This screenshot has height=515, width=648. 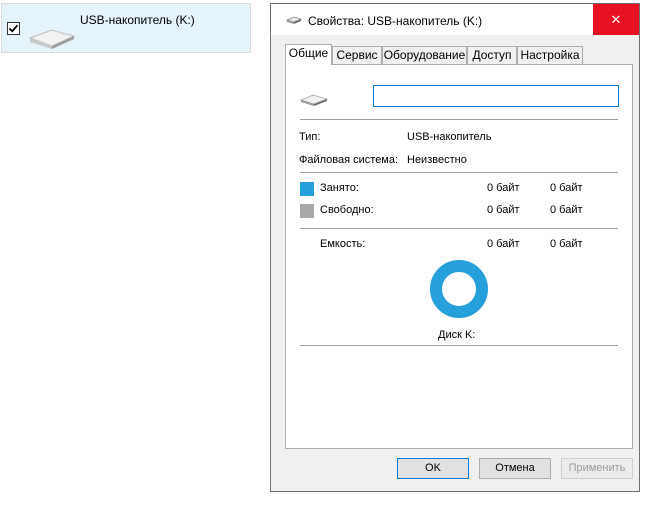 What do you see at coordinates (349, 160) in the screenshot?
I see `filesystem-label: Файловая система:` at bounding box center [349, 160].